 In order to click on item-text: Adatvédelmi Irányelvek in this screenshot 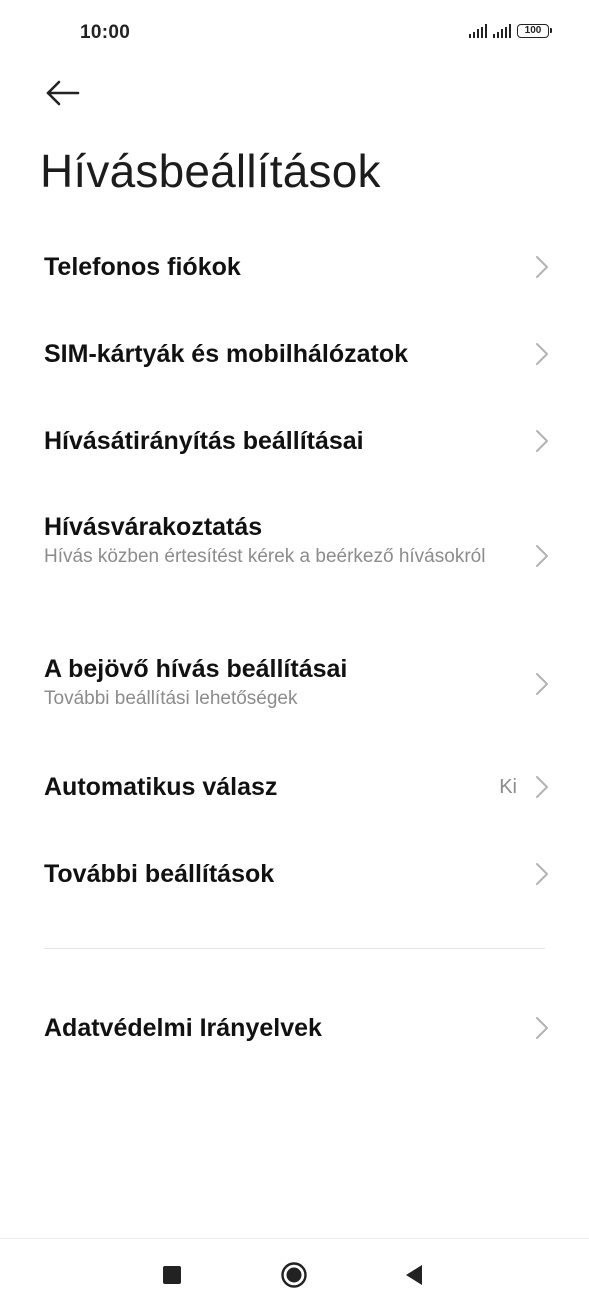, I will do `click(266, 1028)`.